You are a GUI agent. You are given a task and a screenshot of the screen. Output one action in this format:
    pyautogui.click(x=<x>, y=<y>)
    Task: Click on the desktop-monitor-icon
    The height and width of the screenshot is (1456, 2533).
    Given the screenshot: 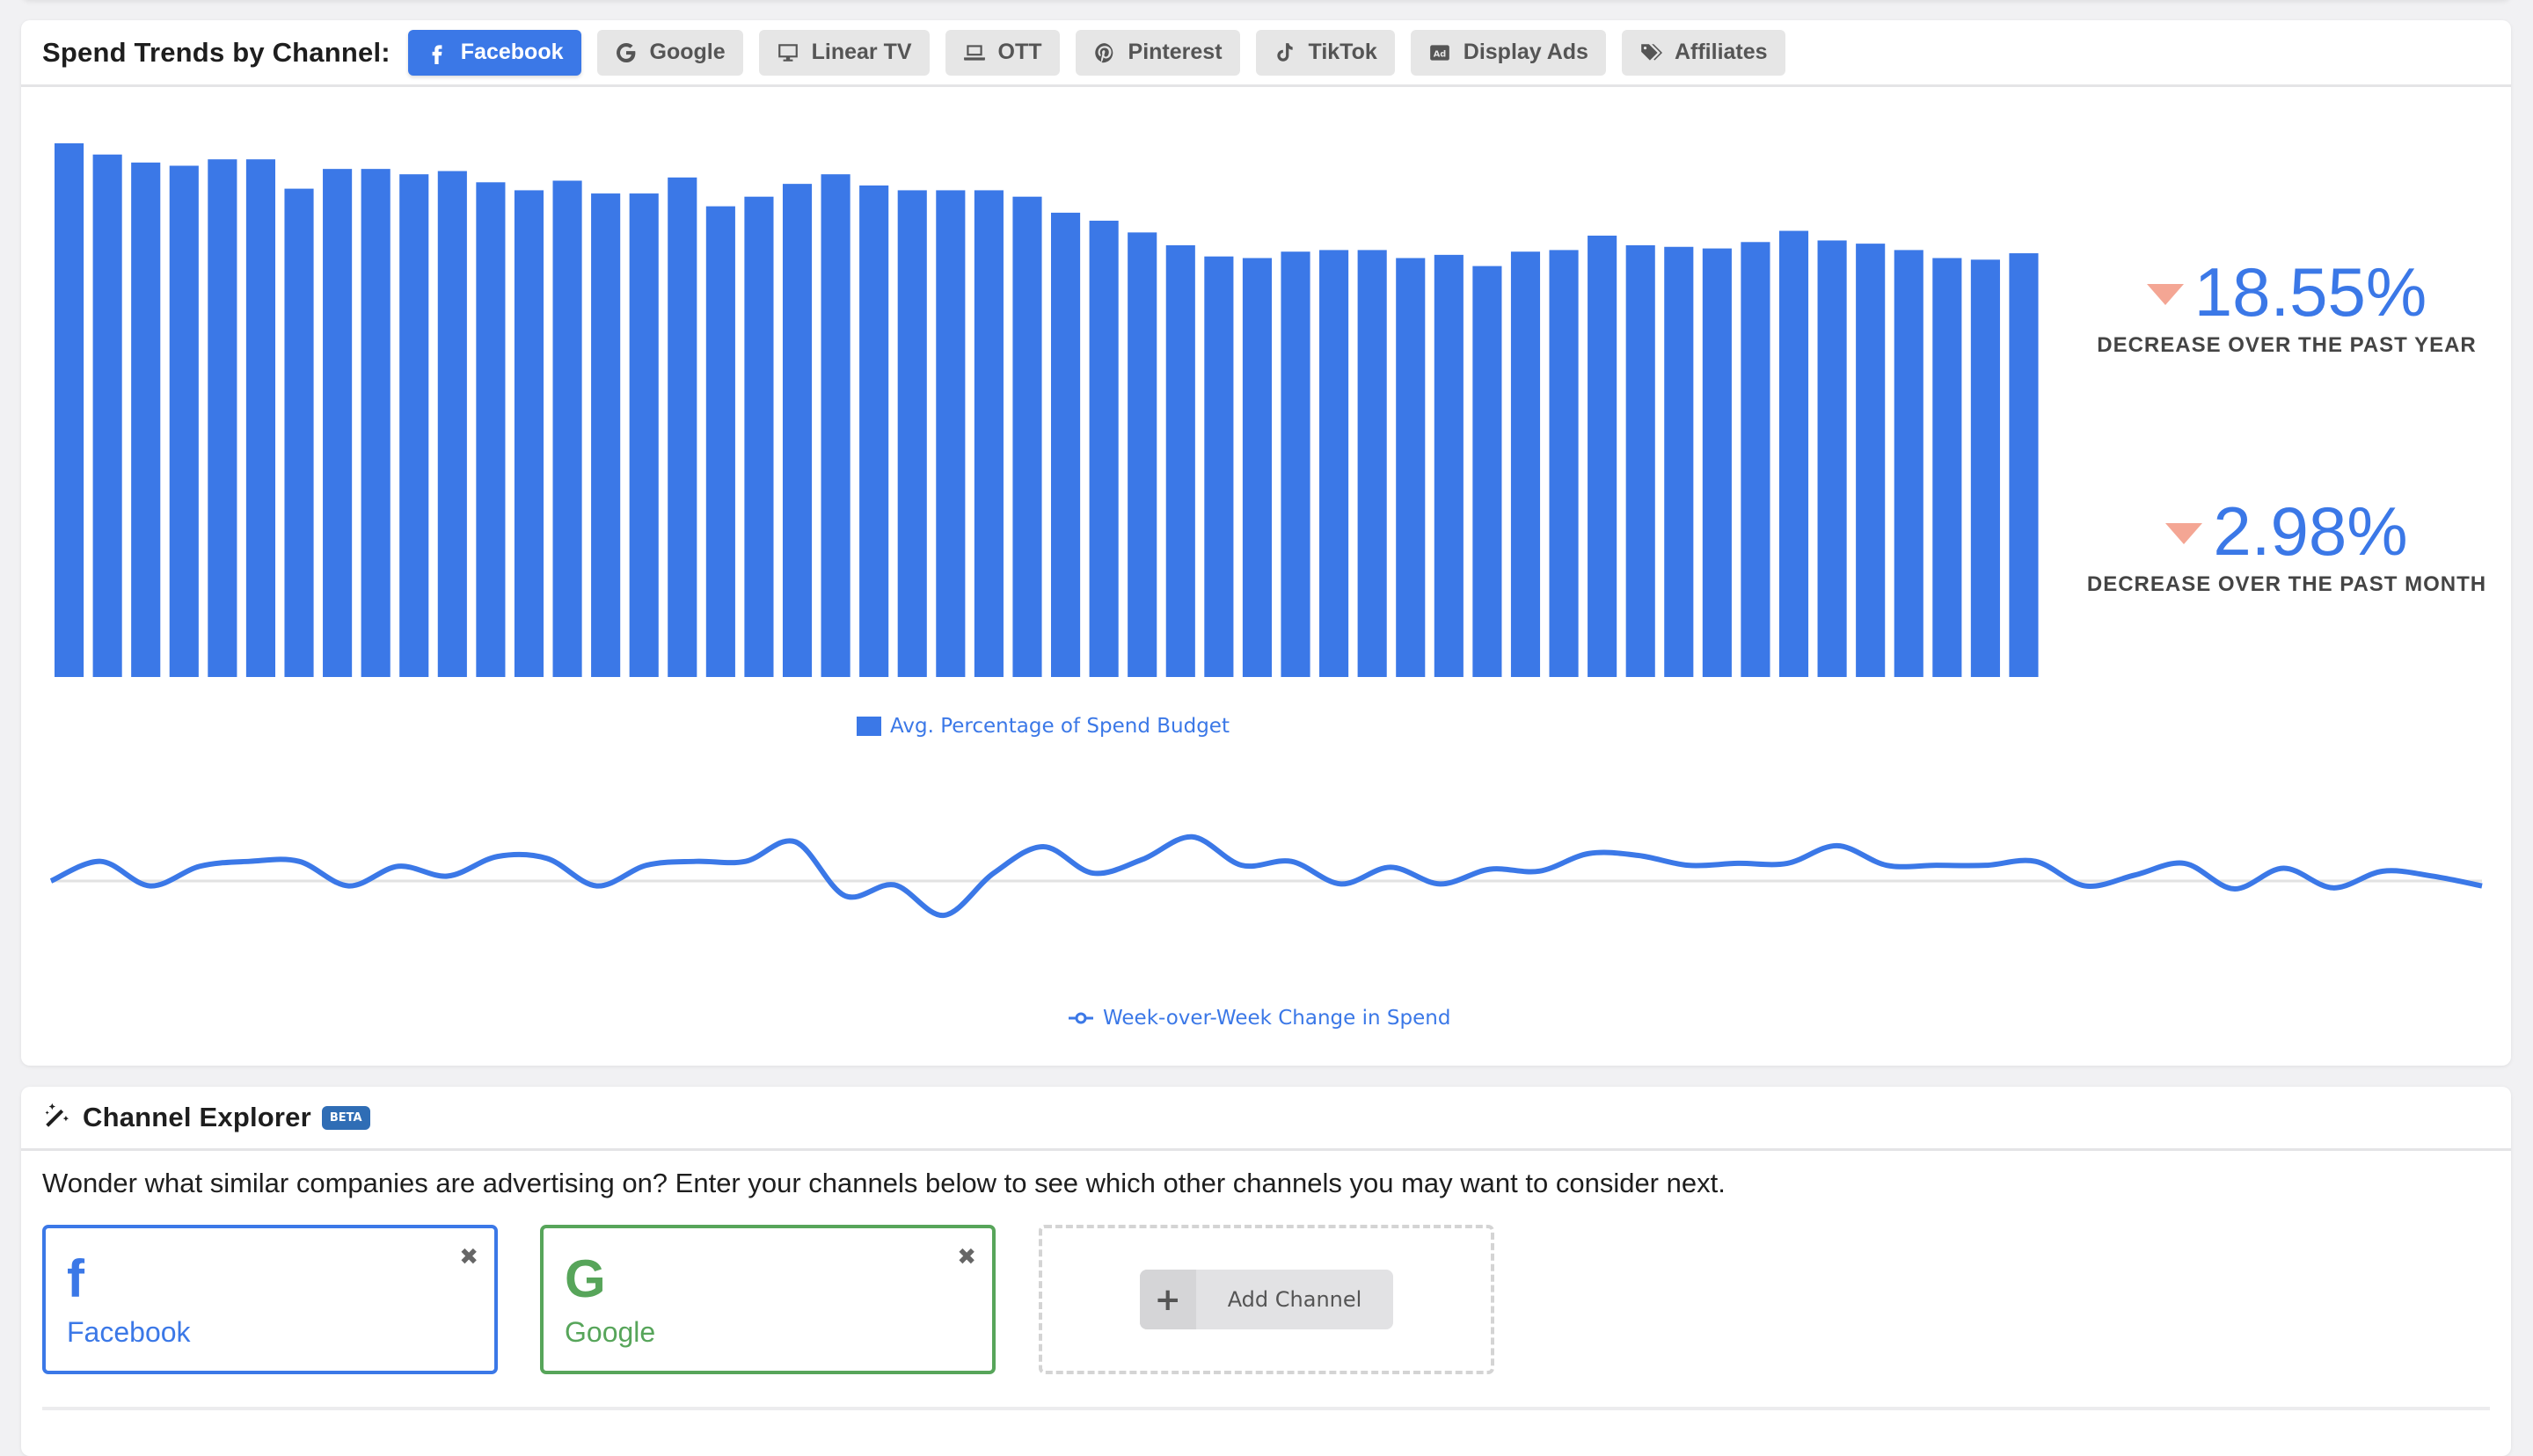 What is the action you would take?
    pyautogui.click(x=787, y=52)
    